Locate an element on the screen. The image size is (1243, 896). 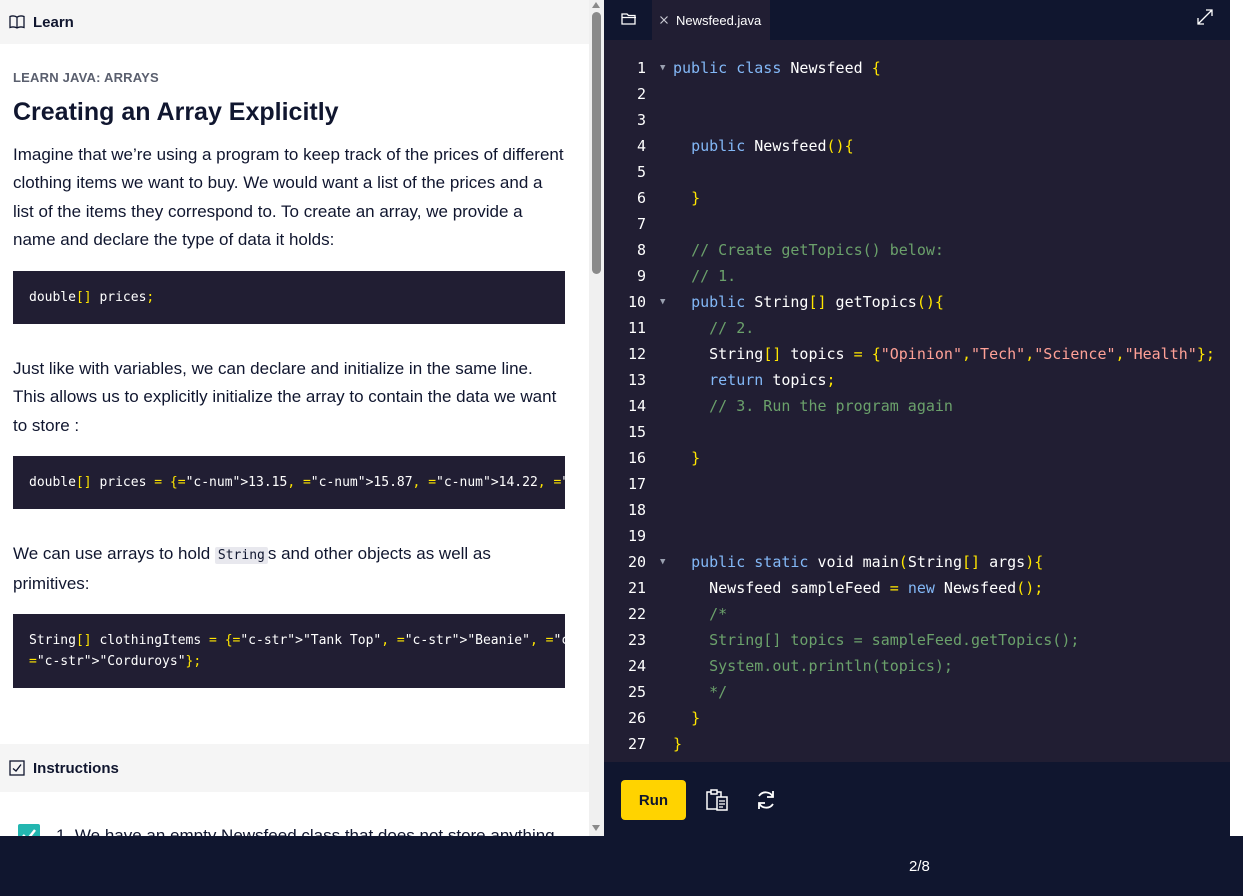
lesson-title: Creating an Array Explicitly is located at coordinates (176, 112).